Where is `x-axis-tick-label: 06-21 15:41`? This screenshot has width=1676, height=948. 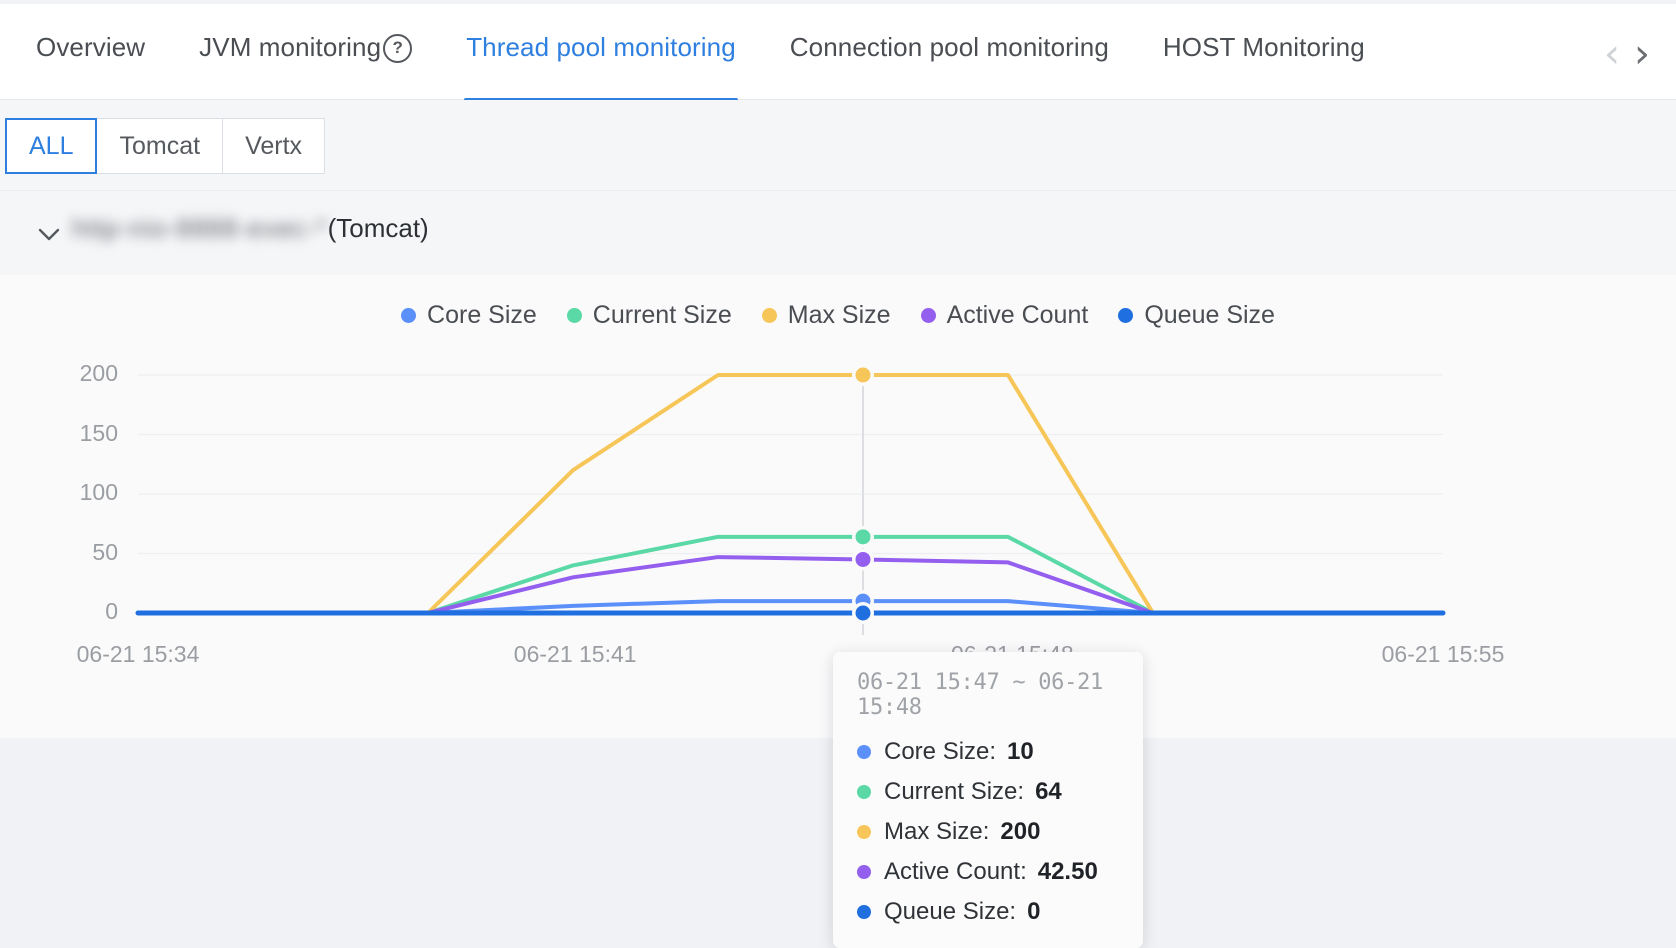
x-axis-tick-label: 06-21 15:41 is located at coordinates (575, 654).